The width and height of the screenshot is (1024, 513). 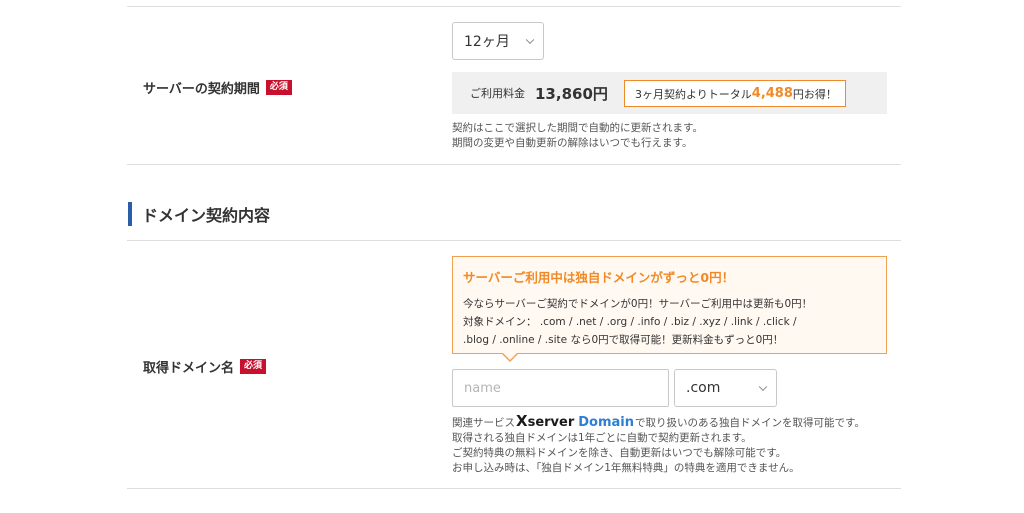 I want to click on related-prefix: 関連サービス, so click(x=483, y=423).